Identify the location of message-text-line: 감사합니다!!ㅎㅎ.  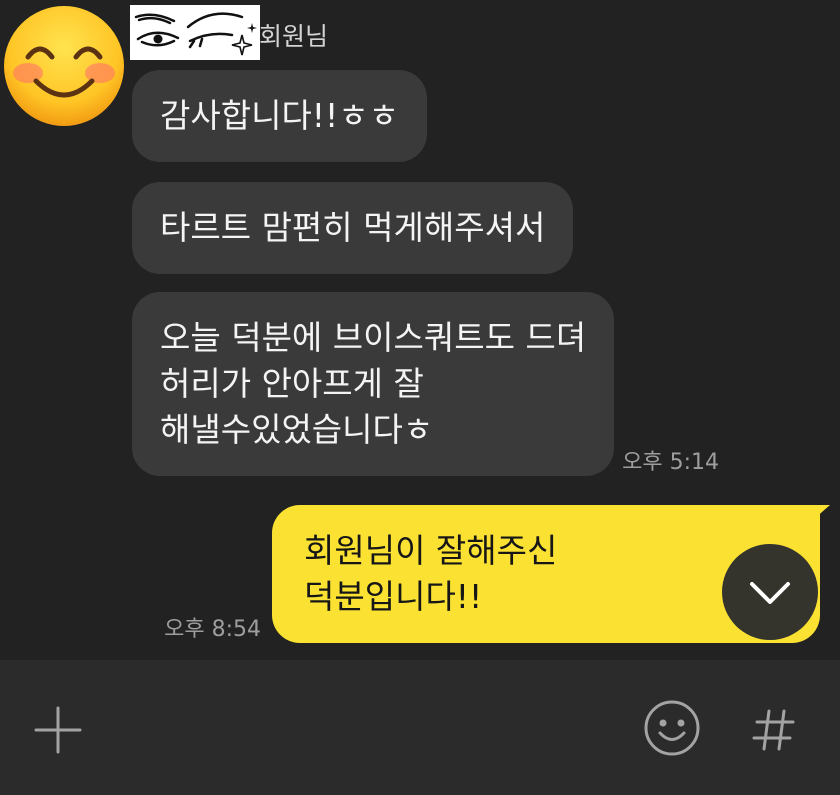
(279, 115).